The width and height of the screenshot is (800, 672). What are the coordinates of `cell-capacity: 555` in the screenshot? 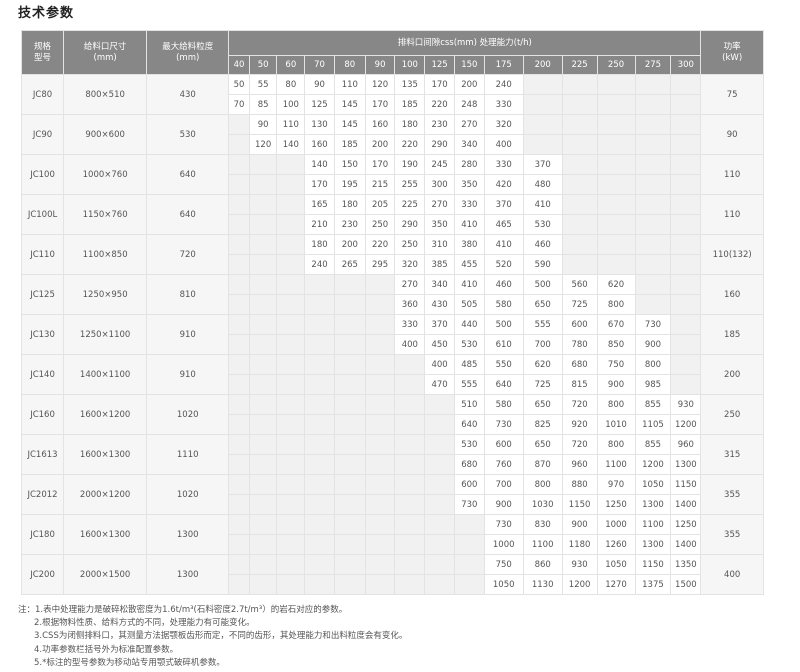 It's located at (469, 384).